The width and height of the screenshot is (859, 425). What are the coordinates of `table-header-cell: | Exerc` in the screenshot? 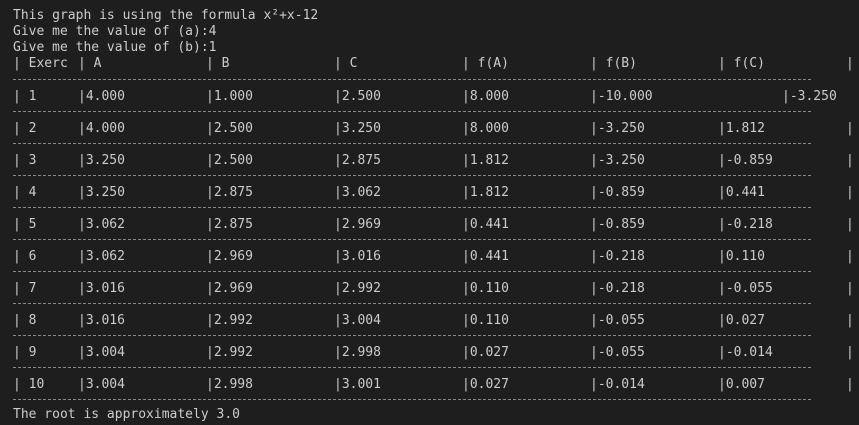 It's located at (40, 63).